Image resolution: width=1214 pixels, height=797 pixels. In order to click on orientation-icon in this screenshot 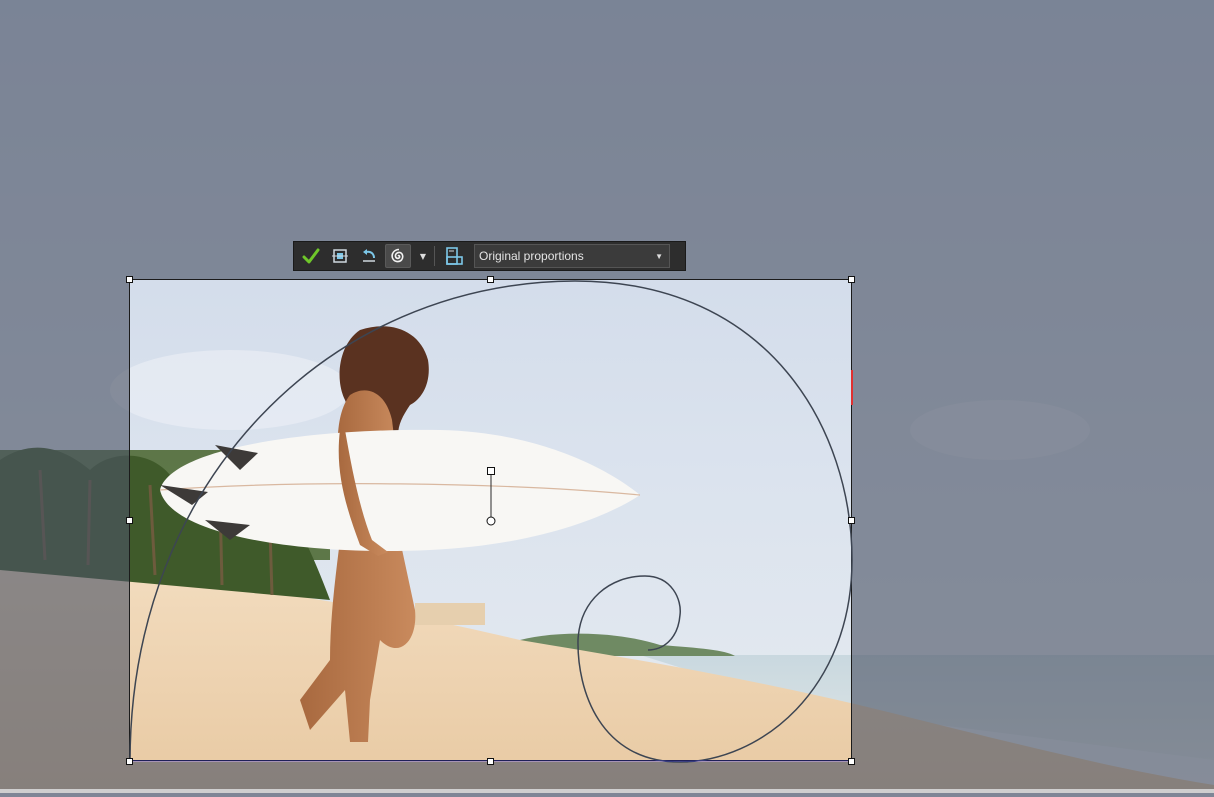, I will do `click(454, 256)`.